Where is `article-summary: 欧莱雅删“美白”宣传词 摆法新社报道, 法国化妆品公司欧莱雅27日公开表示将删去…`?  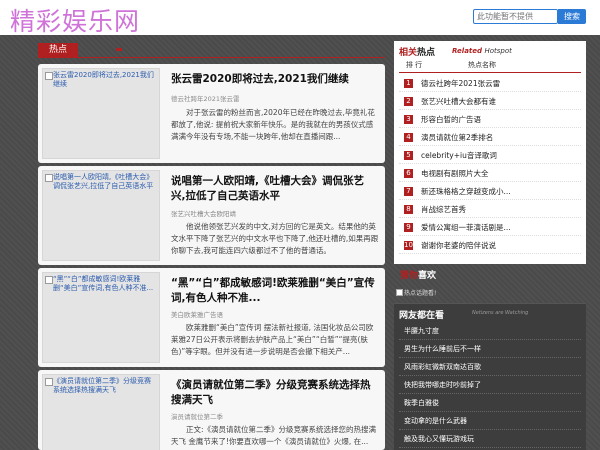 article-summary: 欧莱雅删“美白”宣传词 摆法新社报道, 法国化妆品公司欧莱雅27日公开表示将删去… is located at coordinates (272, 339).